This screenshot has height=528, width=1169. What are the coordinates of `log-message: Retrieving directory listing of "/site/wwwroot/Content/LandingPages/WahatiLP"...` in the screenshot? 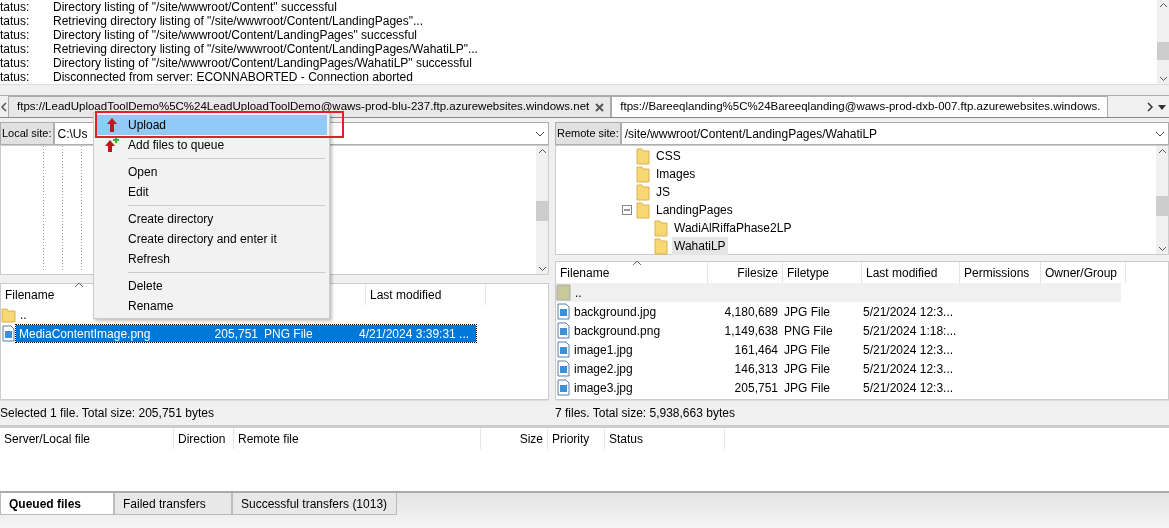 It's located at (265, 49).